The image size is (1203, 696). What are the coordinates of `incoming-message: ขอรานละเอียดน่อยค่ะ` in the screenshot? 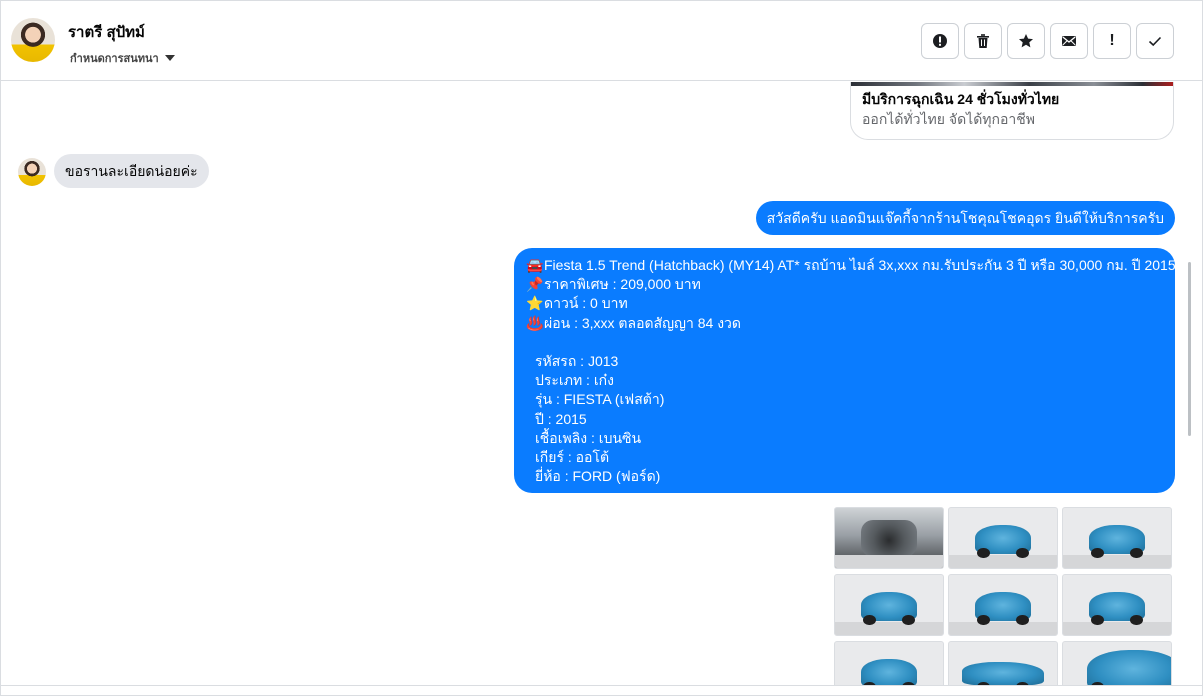 It's located at (131, 171).